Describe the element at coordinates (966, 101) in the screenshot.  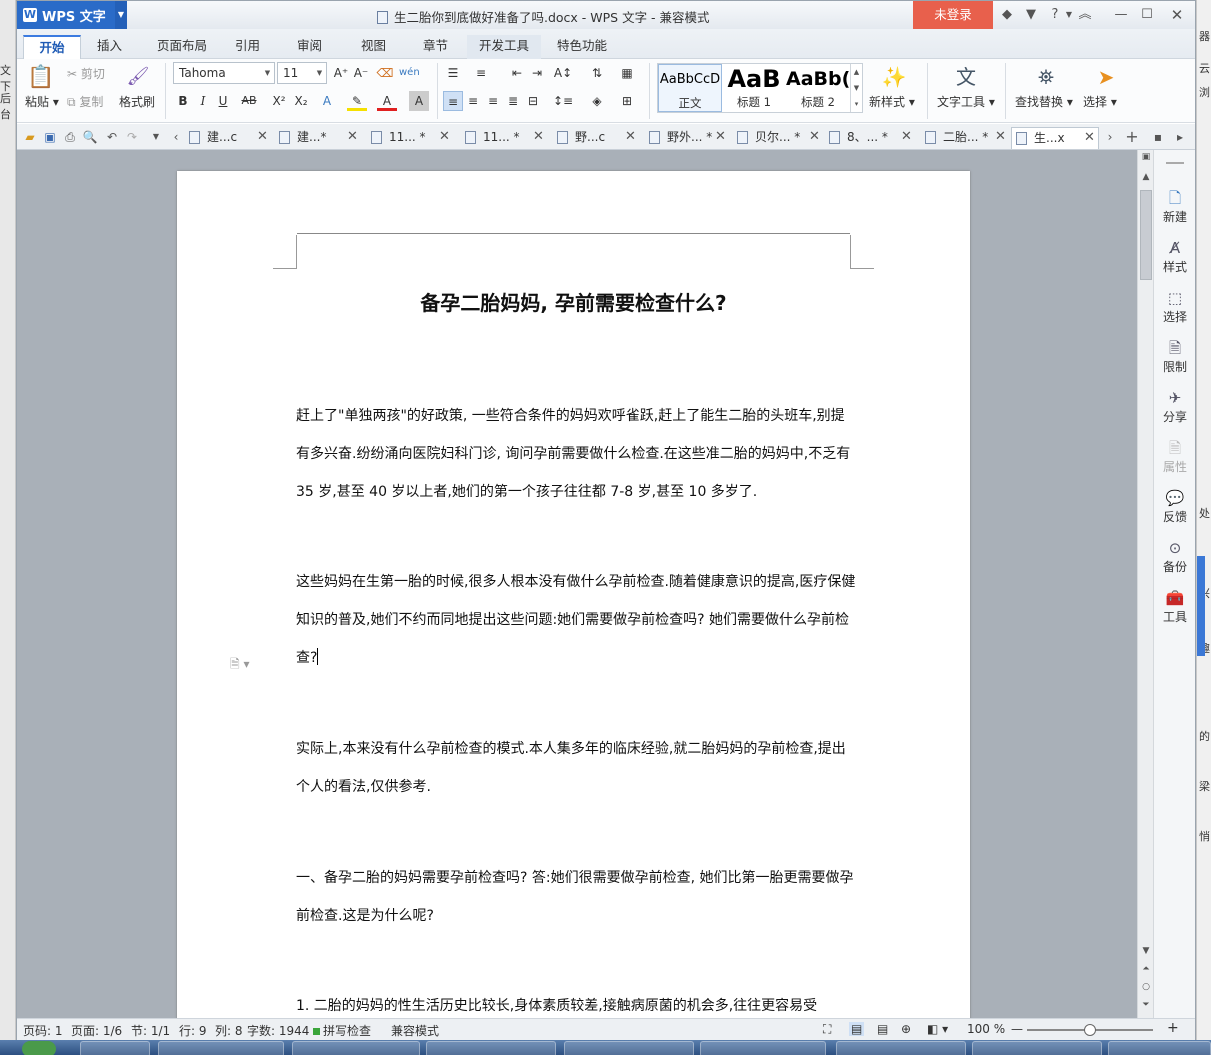
I see `text-tools-button: 文字工具 ▾` at that location.